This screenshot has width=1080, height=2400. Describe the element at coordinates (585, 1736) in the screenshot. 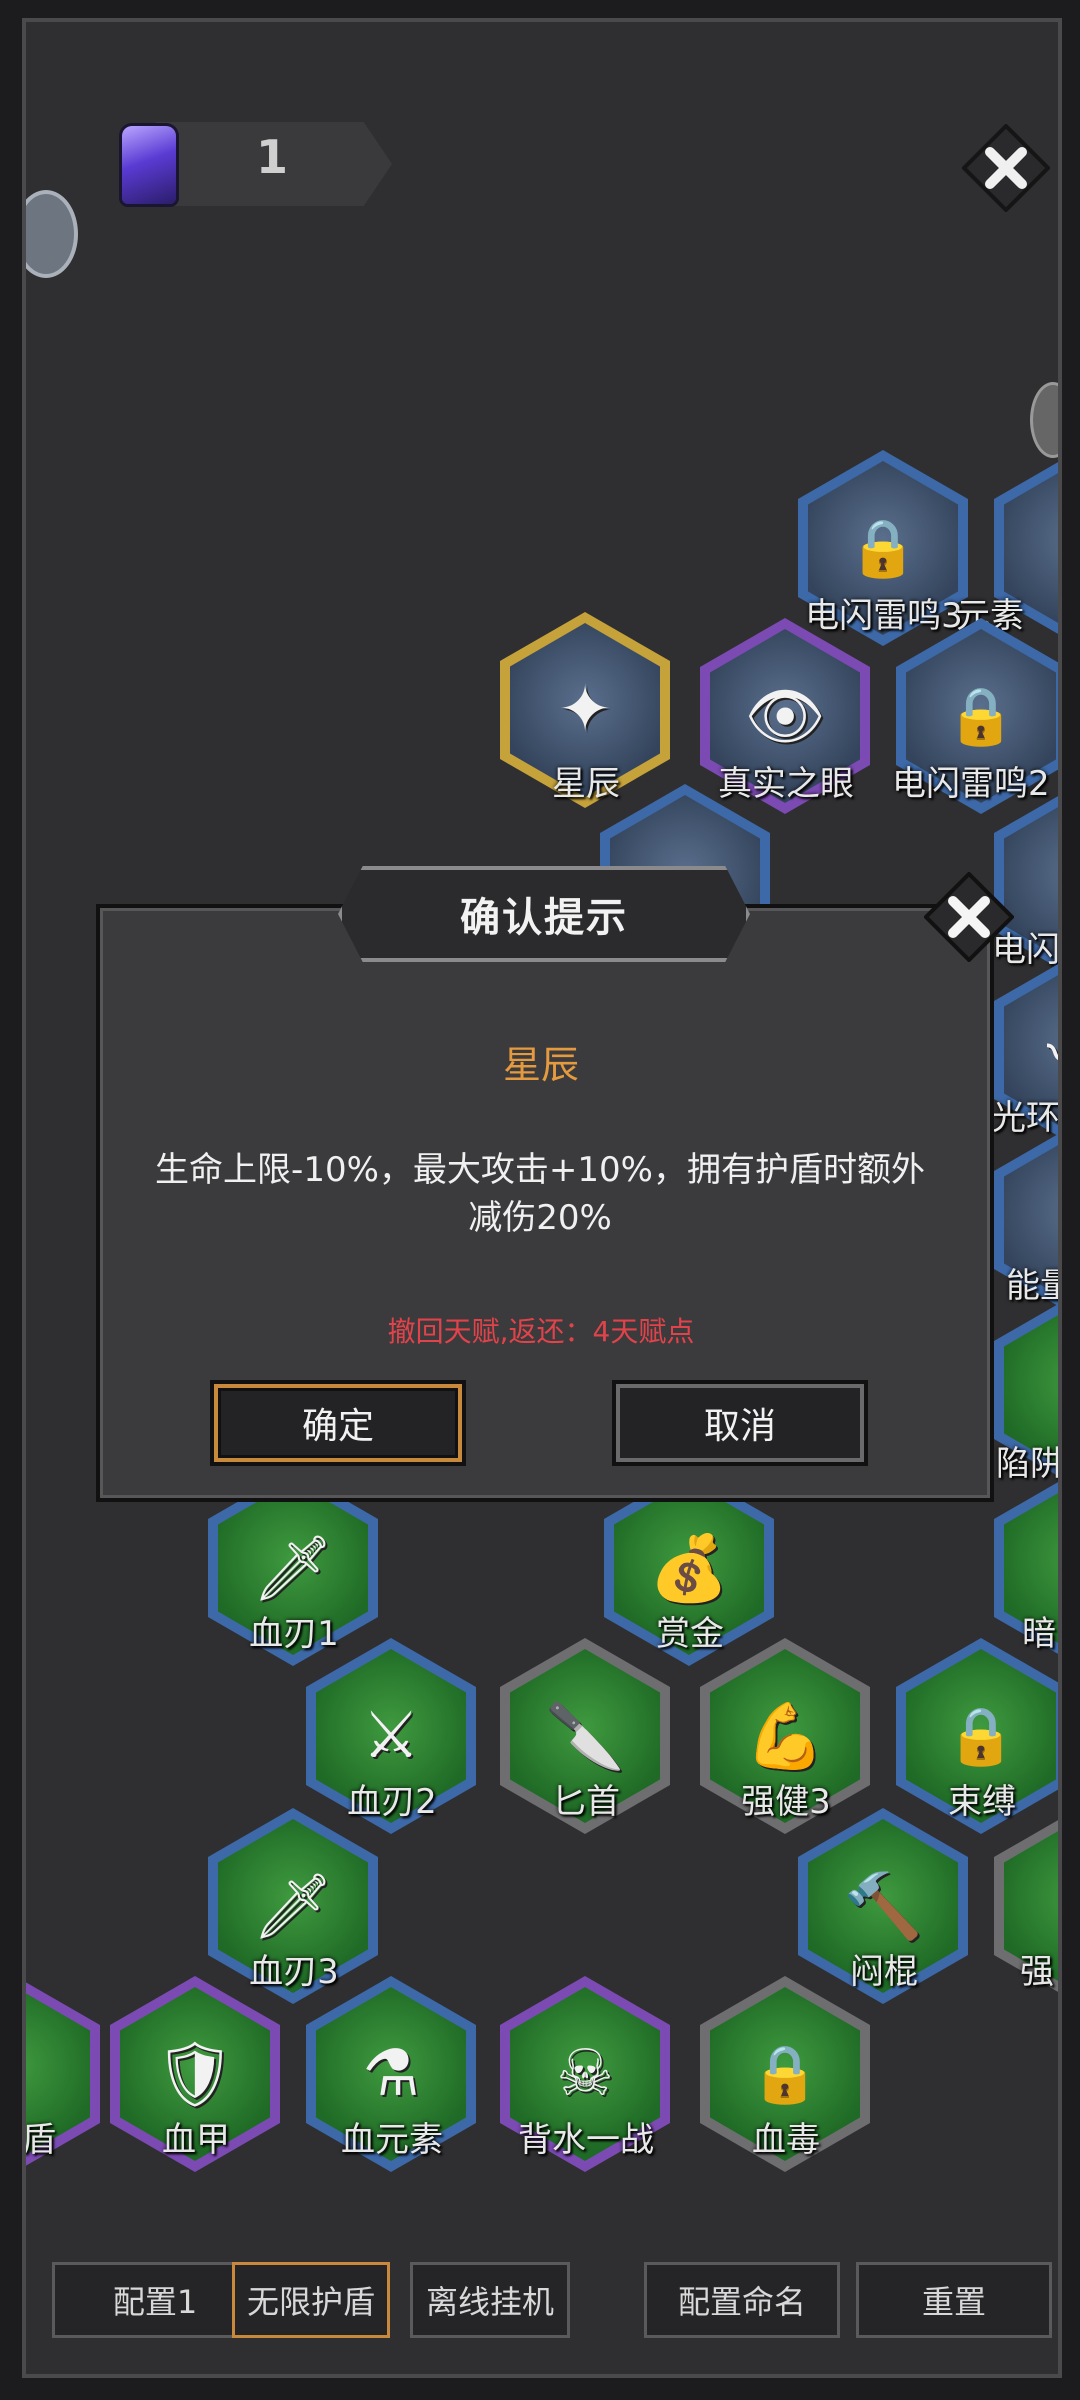

I see `knife-icon: 🔪` at that location.